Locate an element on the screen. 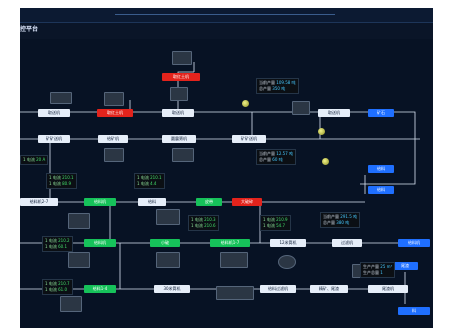  current-panel: 1 电流 210.2 1 电流 60.1 is located at coordinates (57, 244).